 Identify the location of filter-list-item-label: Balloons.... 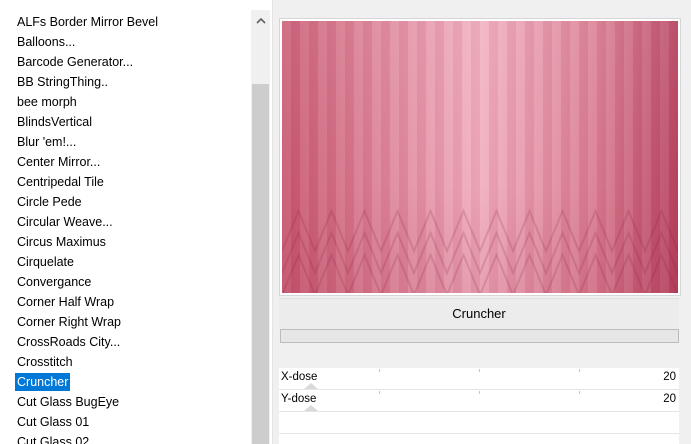
(46, 42).